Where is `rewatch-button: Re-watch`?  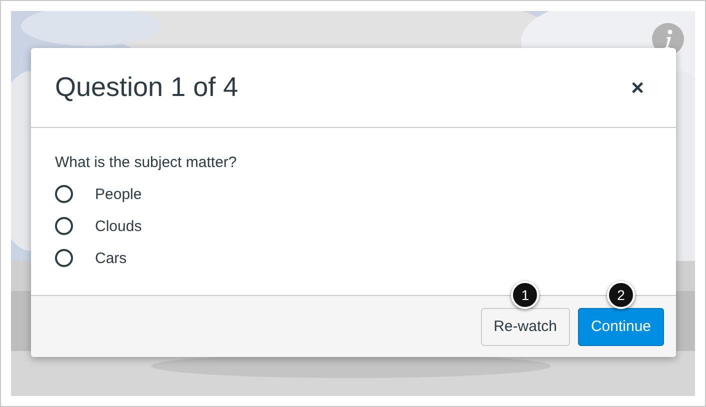 rewatch-button: Re-watch is located at coordinates (525, 327).